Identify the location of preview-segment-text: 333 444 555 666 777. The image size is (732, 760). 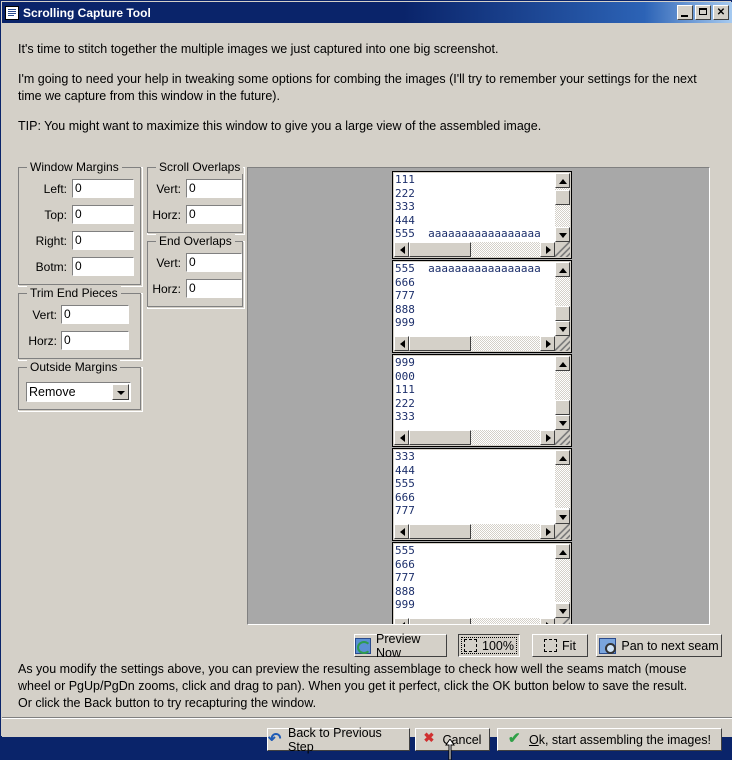
(474, 487).